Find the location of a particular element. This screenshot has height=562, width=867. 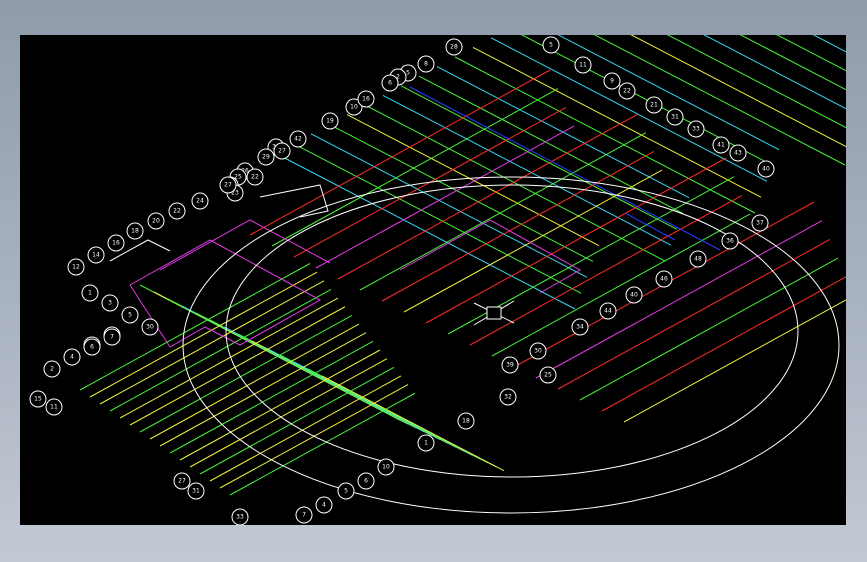

grid-label-bubble: 39 is located at coordinates (510, 365).